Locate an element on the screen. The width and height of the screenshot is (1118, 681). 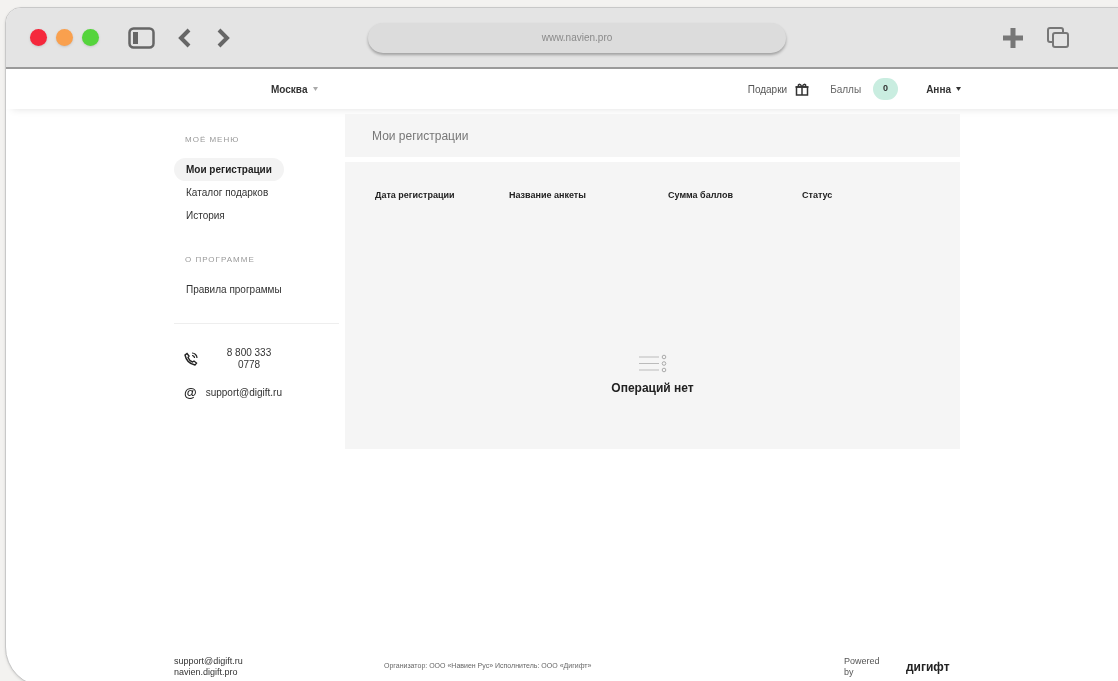
menu-section-heading: О ПРОГРАММЕ is located at coordinates (220, 260).